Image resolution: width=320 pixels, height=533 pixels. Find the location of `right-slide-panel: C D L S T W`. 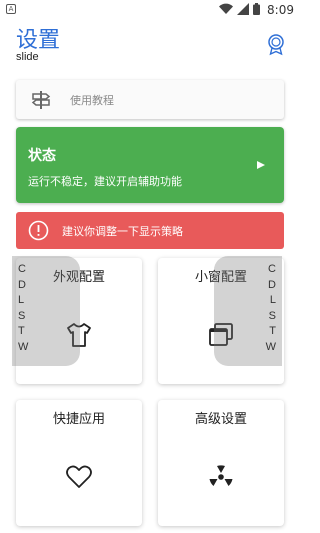

right-slide-panel: C D L S T W is located at coordinates (248, 311).